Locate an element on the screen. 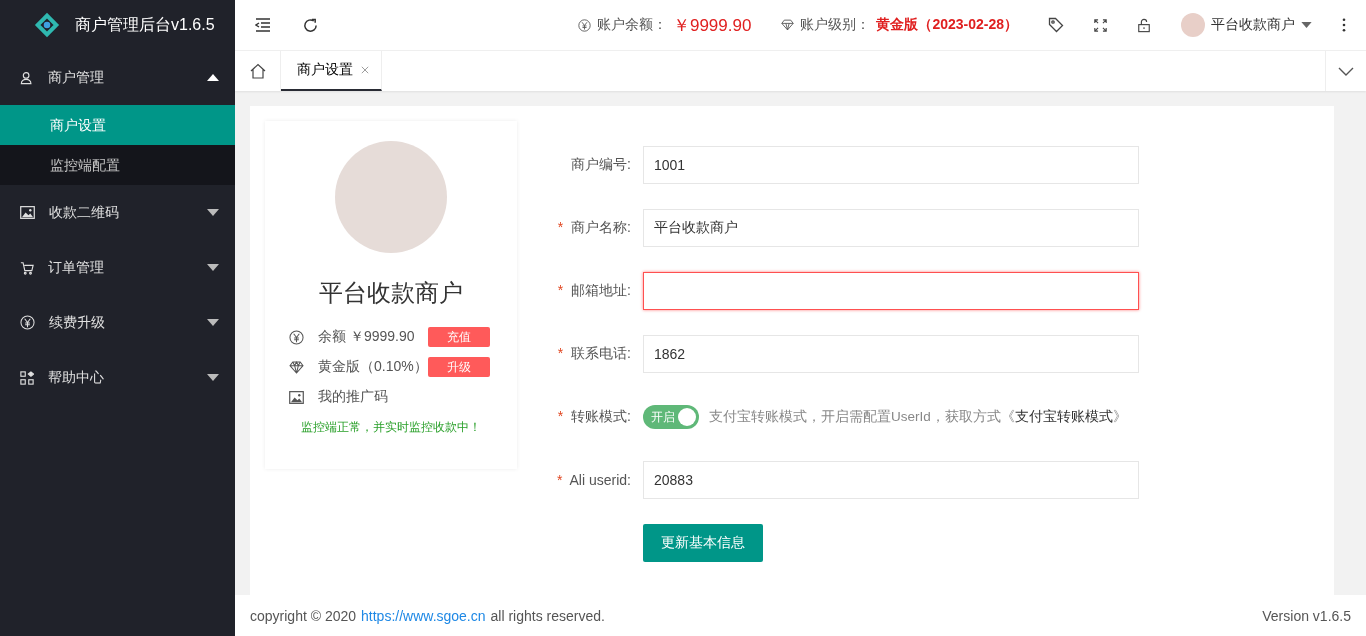 This screenshot has height=636, width=1366. lock-icon is located at coordinates (1144, 25).